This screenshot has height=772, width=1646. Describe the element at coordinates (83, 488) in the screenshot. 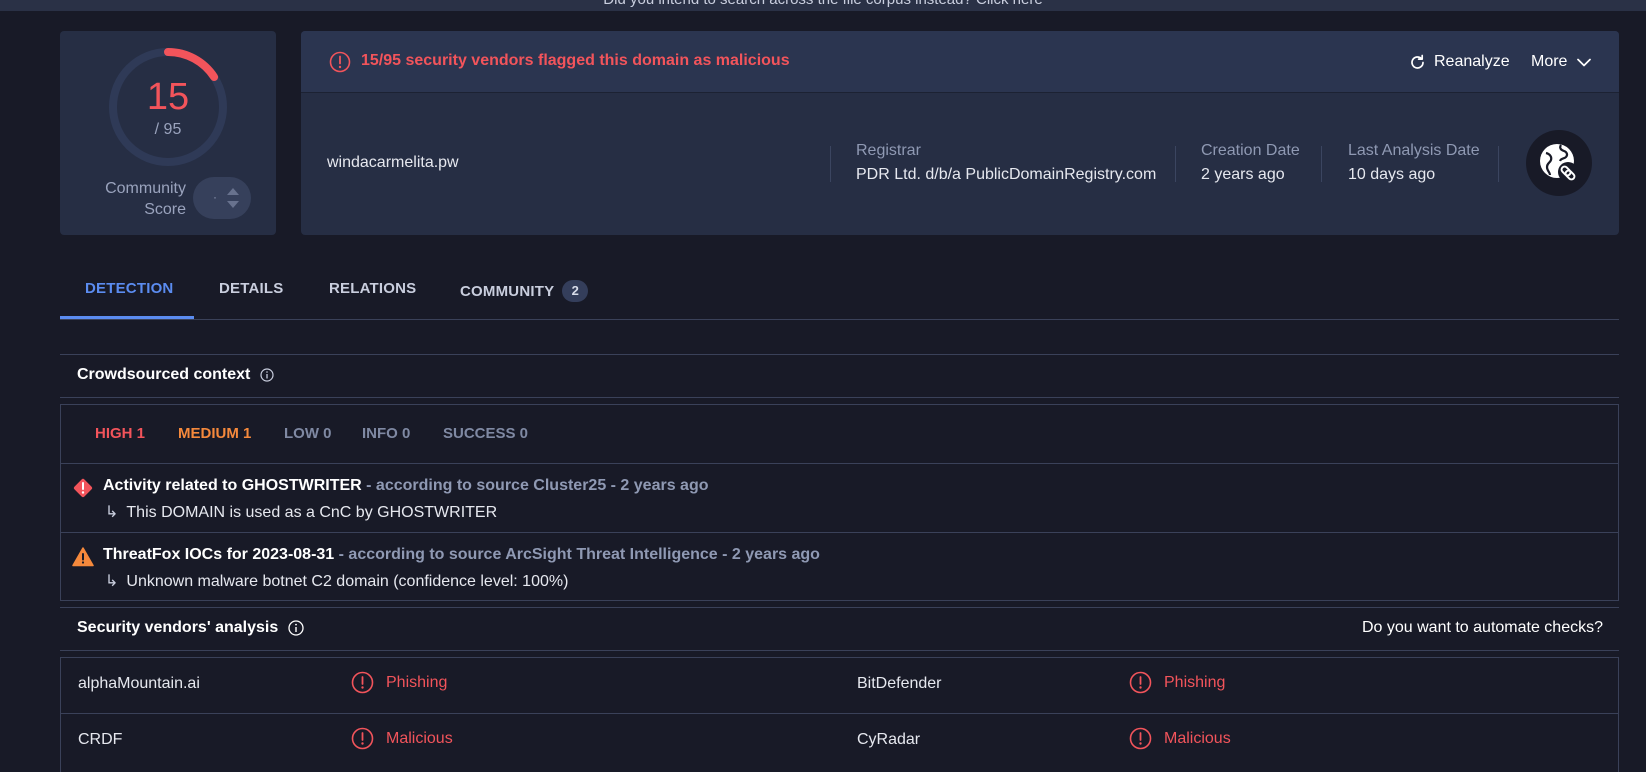

I see `high-severity-icon` at that location.